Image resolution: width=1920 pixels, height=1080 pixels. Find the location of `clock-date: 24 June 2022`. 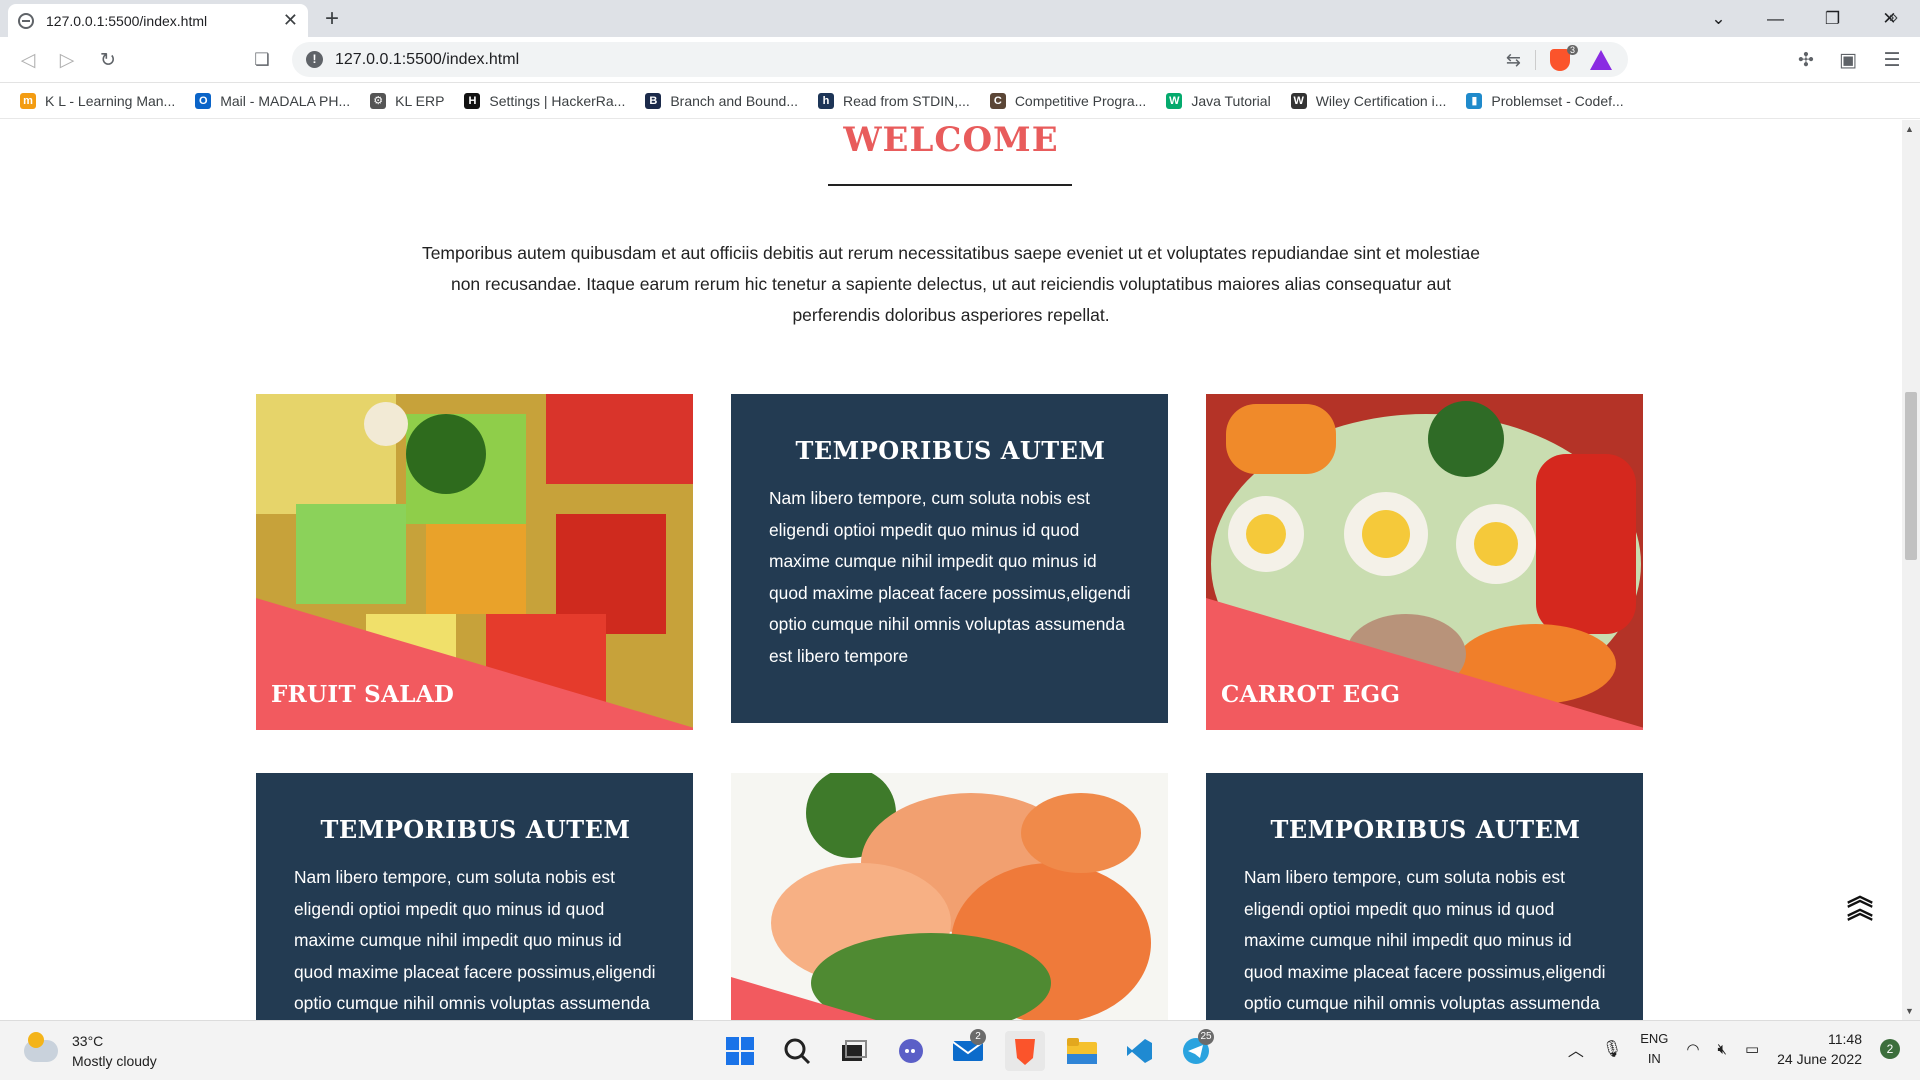

clock-date: 24 June 2022 is located at coordinates (1819, 1059).